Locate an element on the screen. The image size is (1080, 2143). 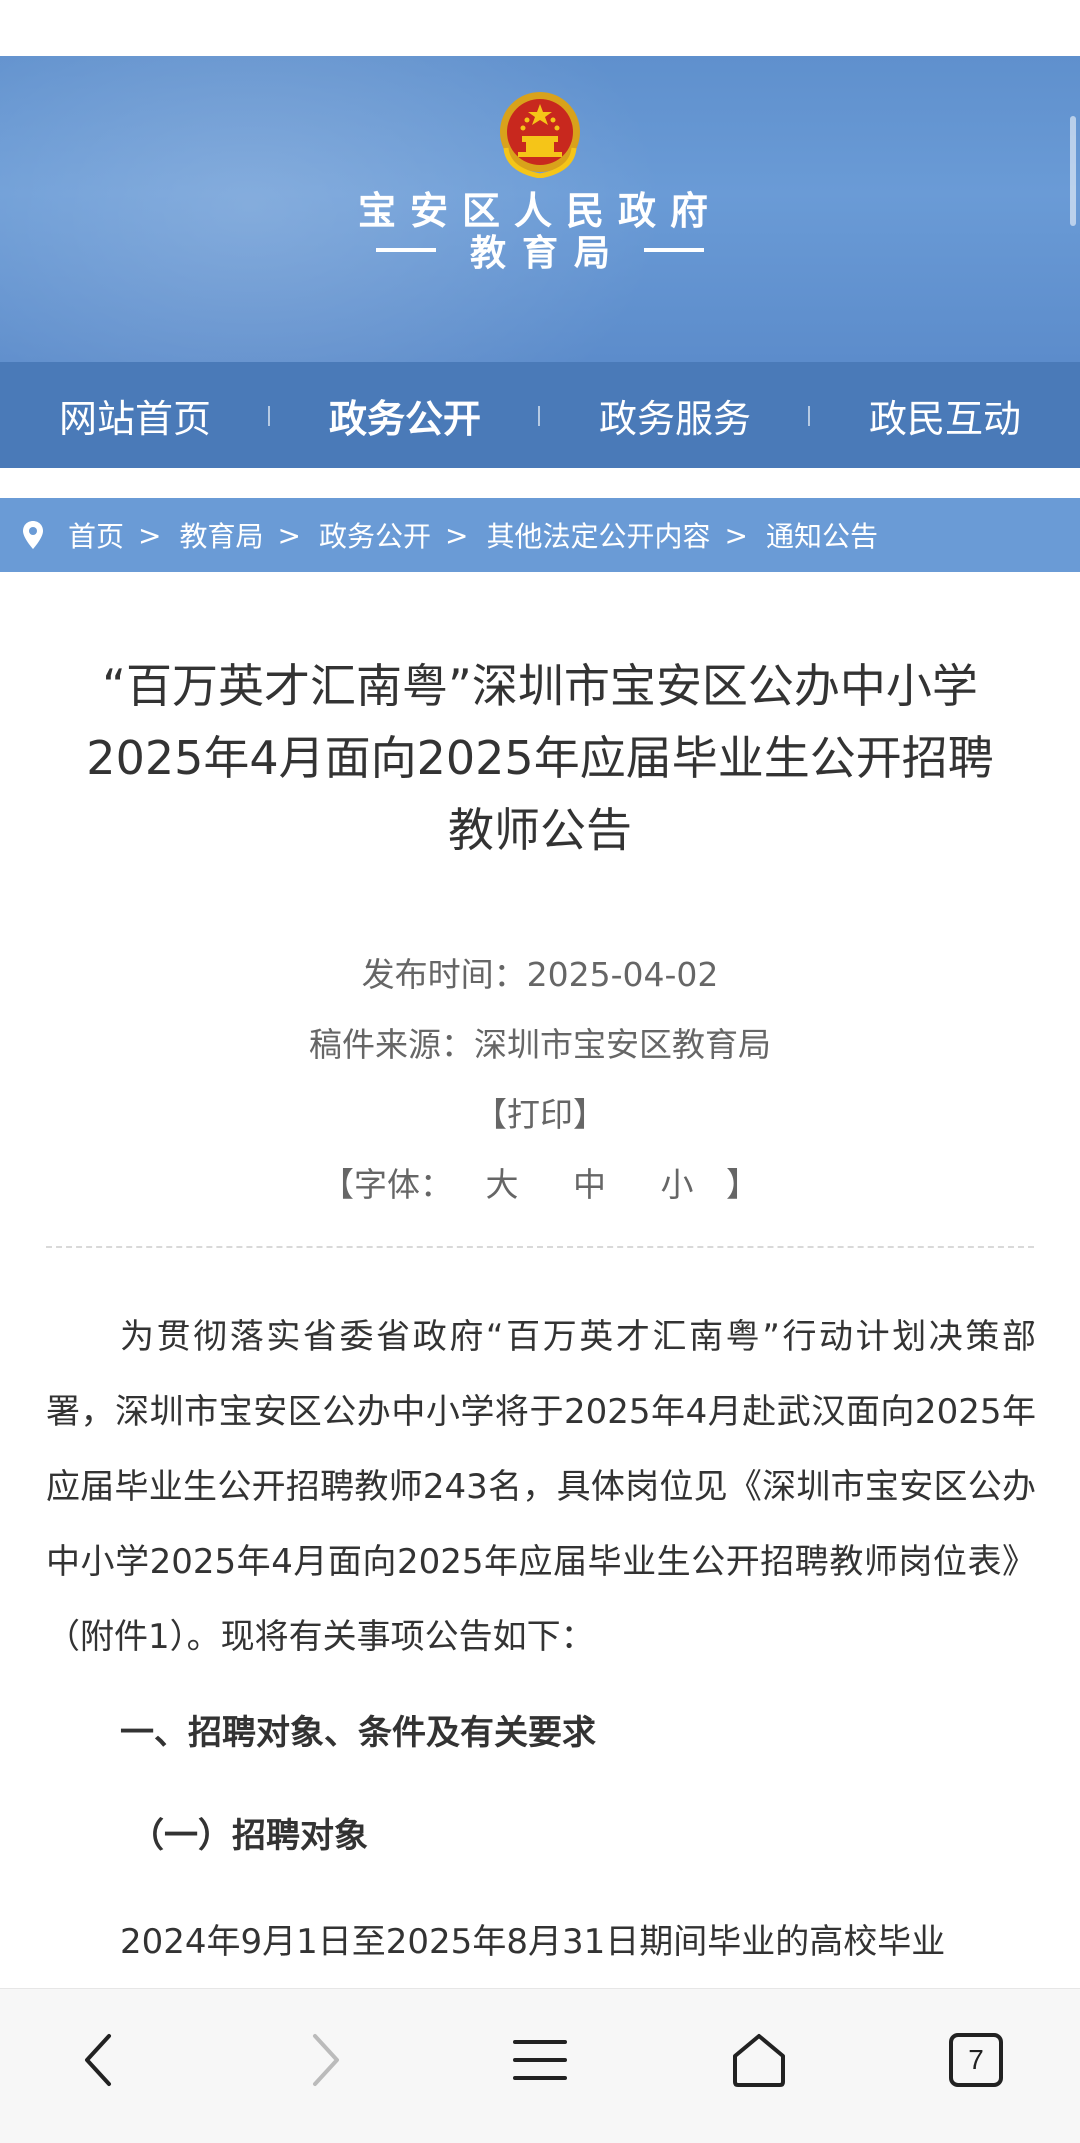
source-value: 深圳市宝安区教育局 is located at coordinates (622, 1044).